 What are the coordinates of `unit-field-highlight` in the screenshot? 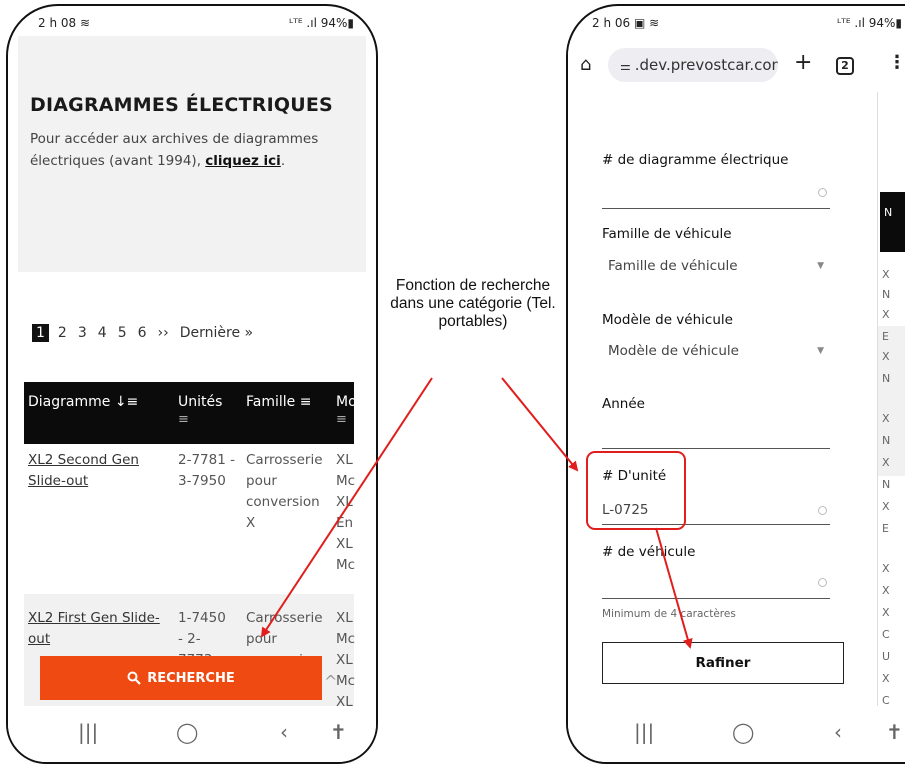 It's located at (636, 490).